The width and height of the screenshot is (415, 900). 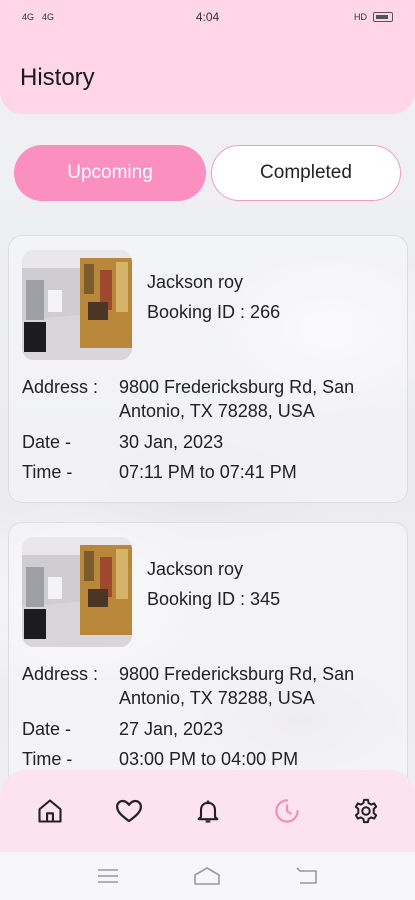 I want to click on heart-icon, so click(x=128, y=811).